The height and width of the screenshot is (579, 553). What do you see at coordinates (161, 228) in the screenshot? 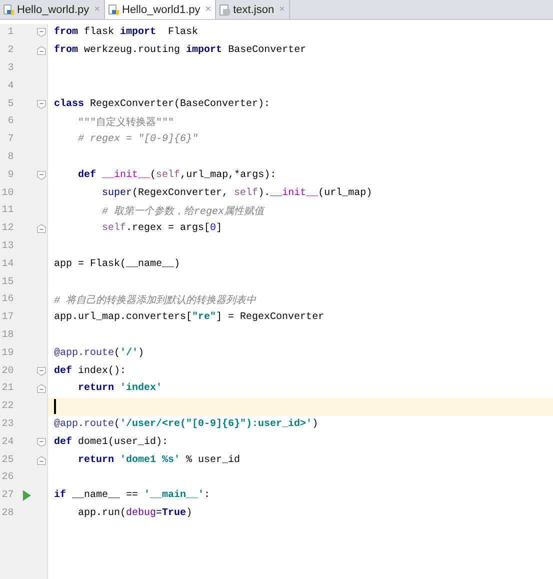
I see `code-line: self.regex = args[0]` at bounding box center [161, 228].